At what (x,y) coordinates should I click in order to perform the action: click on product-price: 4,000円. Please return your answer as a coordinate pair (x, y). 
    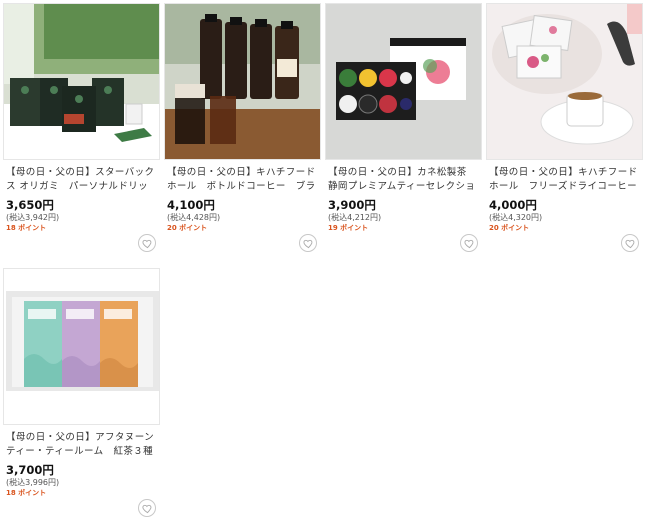
    Looking at the image, I should click on (513, 205).